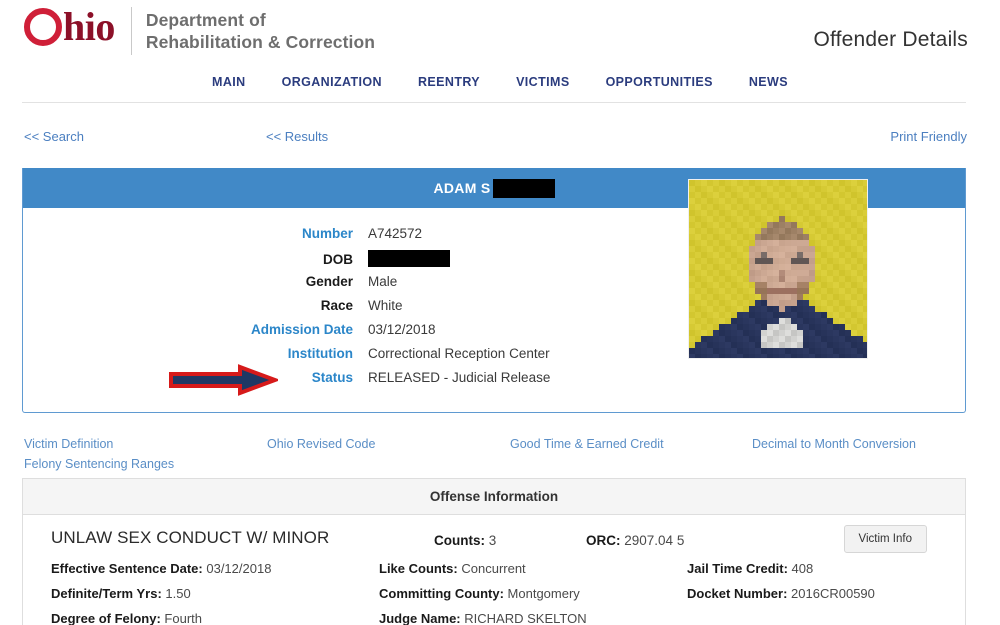  Describe the element at coordinates (523, 188) in the screenshot. I see `offender-name-redaction-bar` at that location.